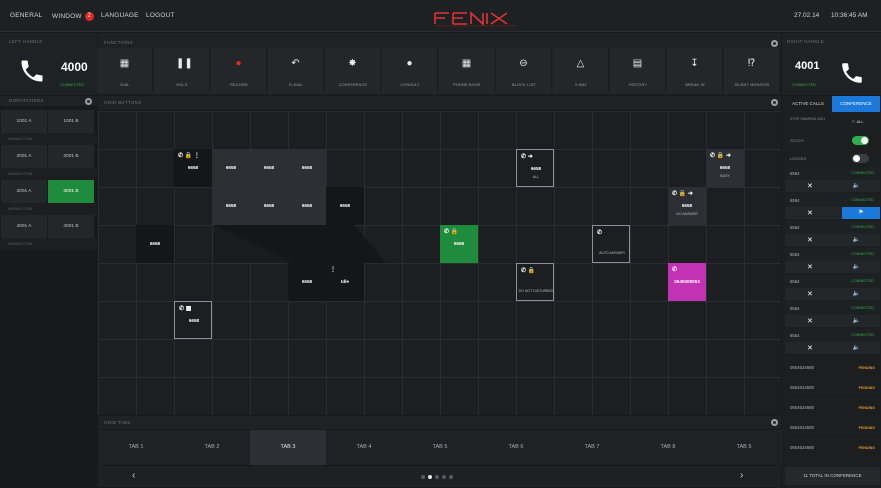  I want to click on grid-button: ✆ 🔒 DO NOT DISTURBED, so click(535, 282).